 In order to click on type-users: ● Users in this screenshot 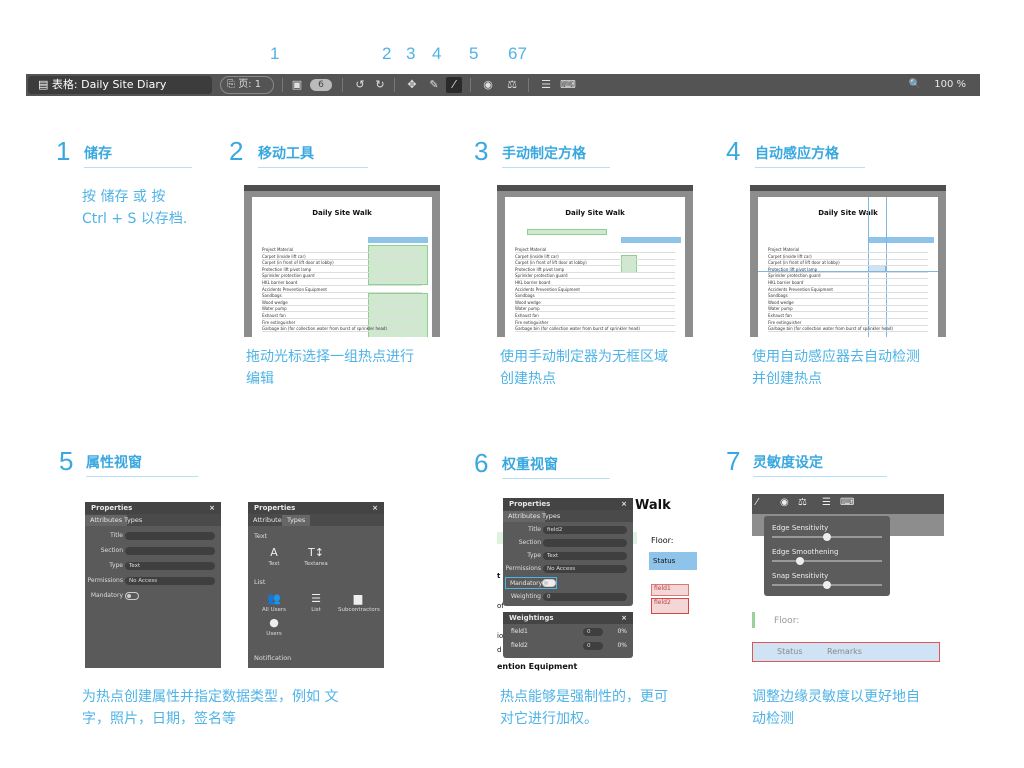, I will do `click(274, 626)`.